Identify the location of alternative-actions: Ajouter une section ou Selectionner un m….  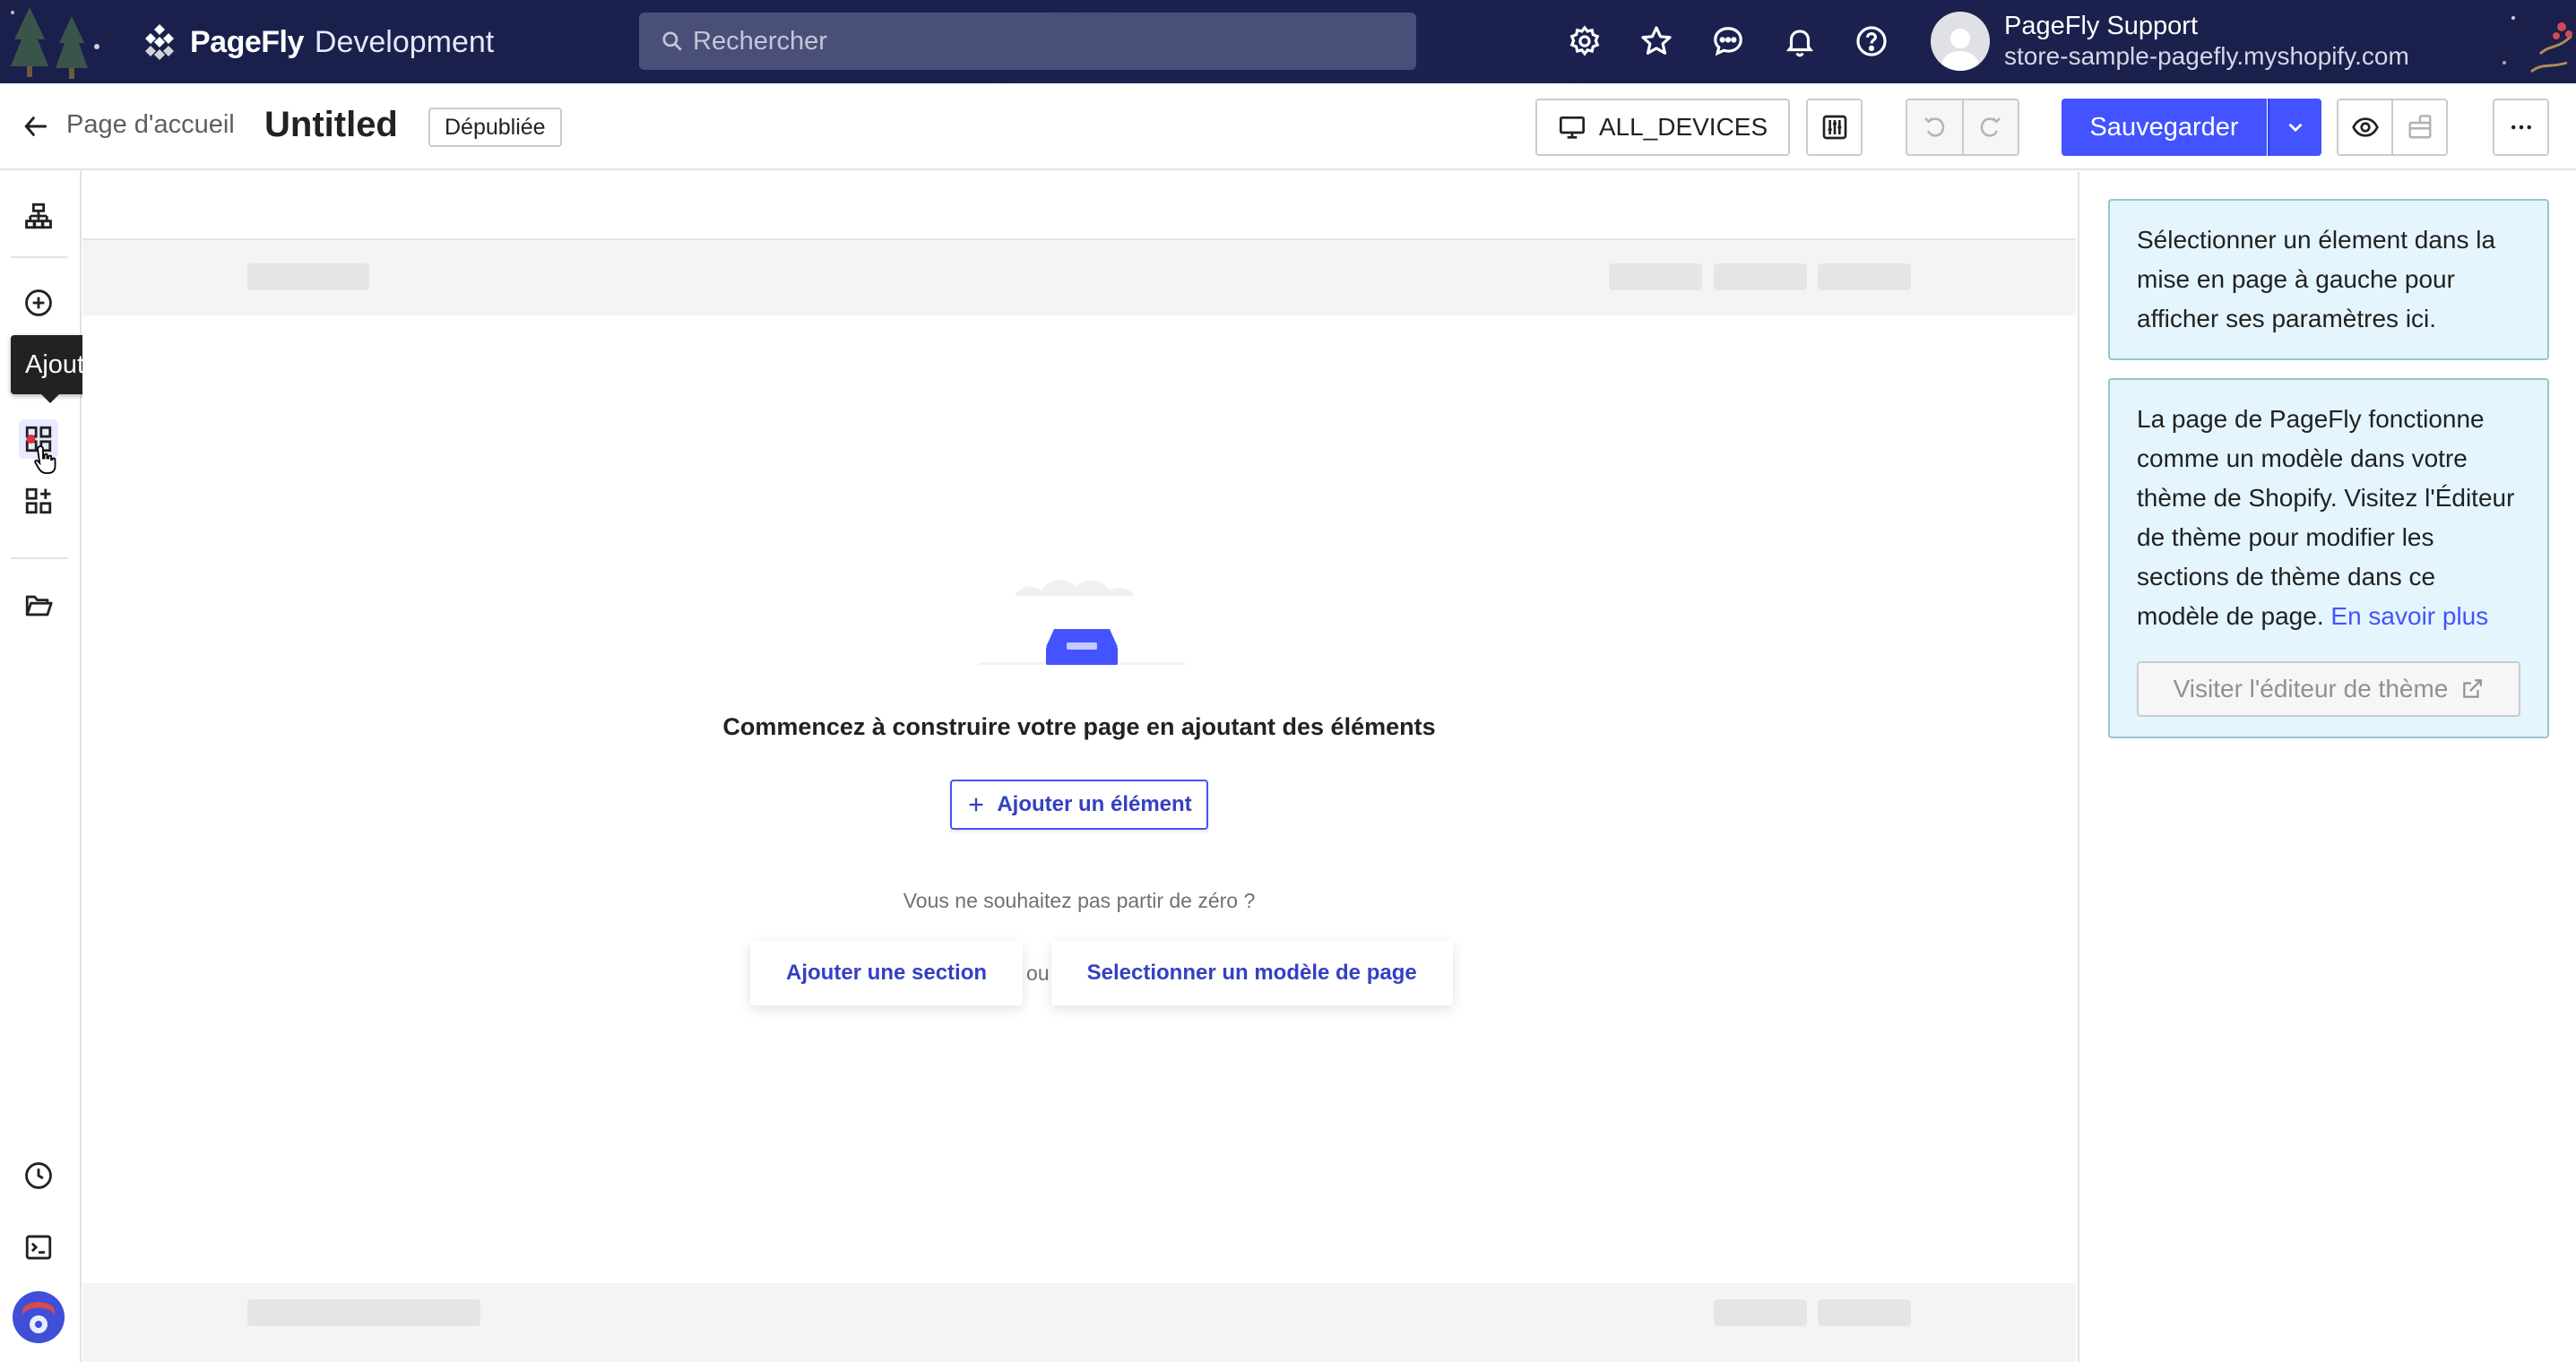
(1101, 973).